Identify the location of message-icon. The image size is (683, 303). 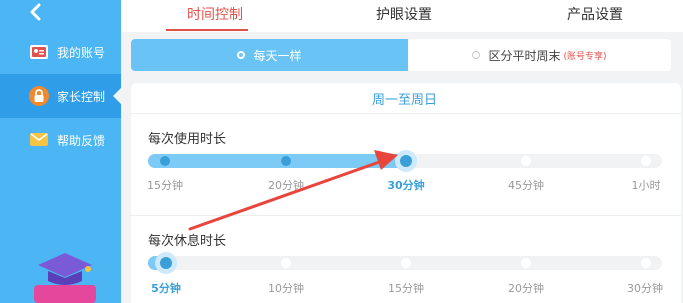
(39, 140).